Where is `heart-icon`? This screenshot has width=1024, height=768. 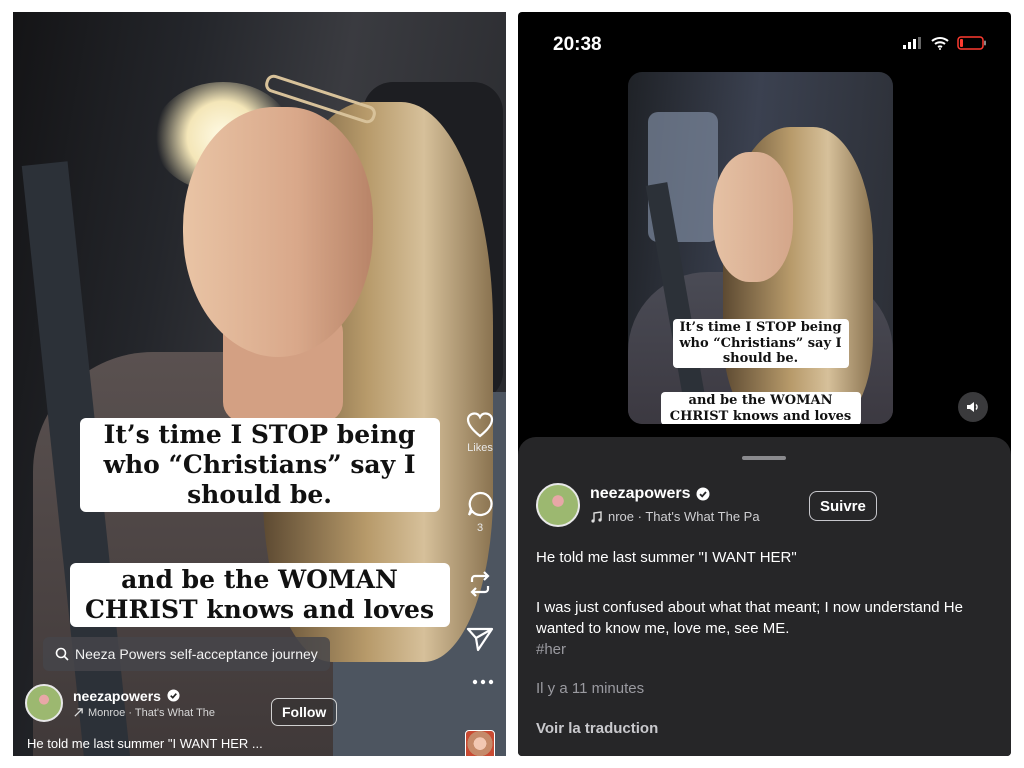 heart-icon is located at coordinates (480, 425).